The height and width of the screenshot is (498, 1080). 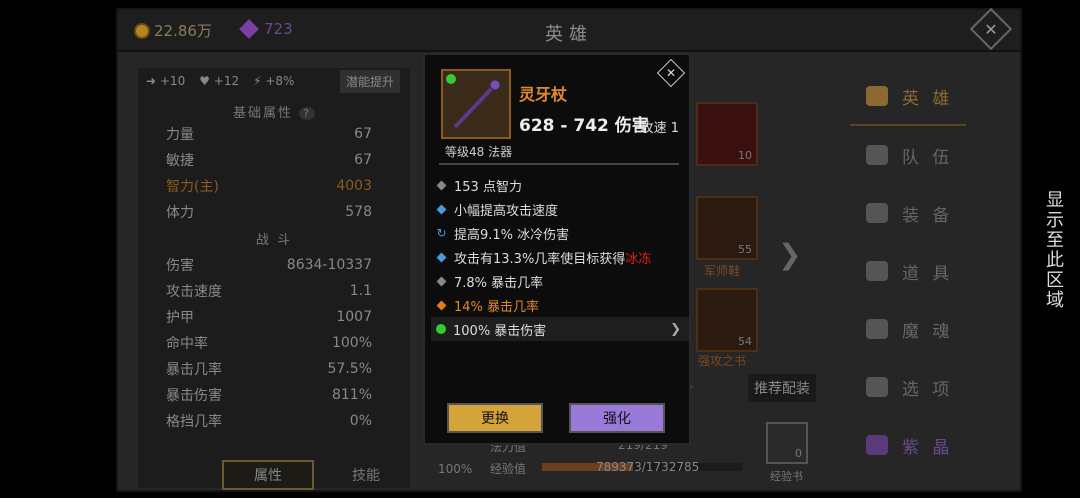 I want to click on stat-label: 护甲, so click(x=180, y=318).